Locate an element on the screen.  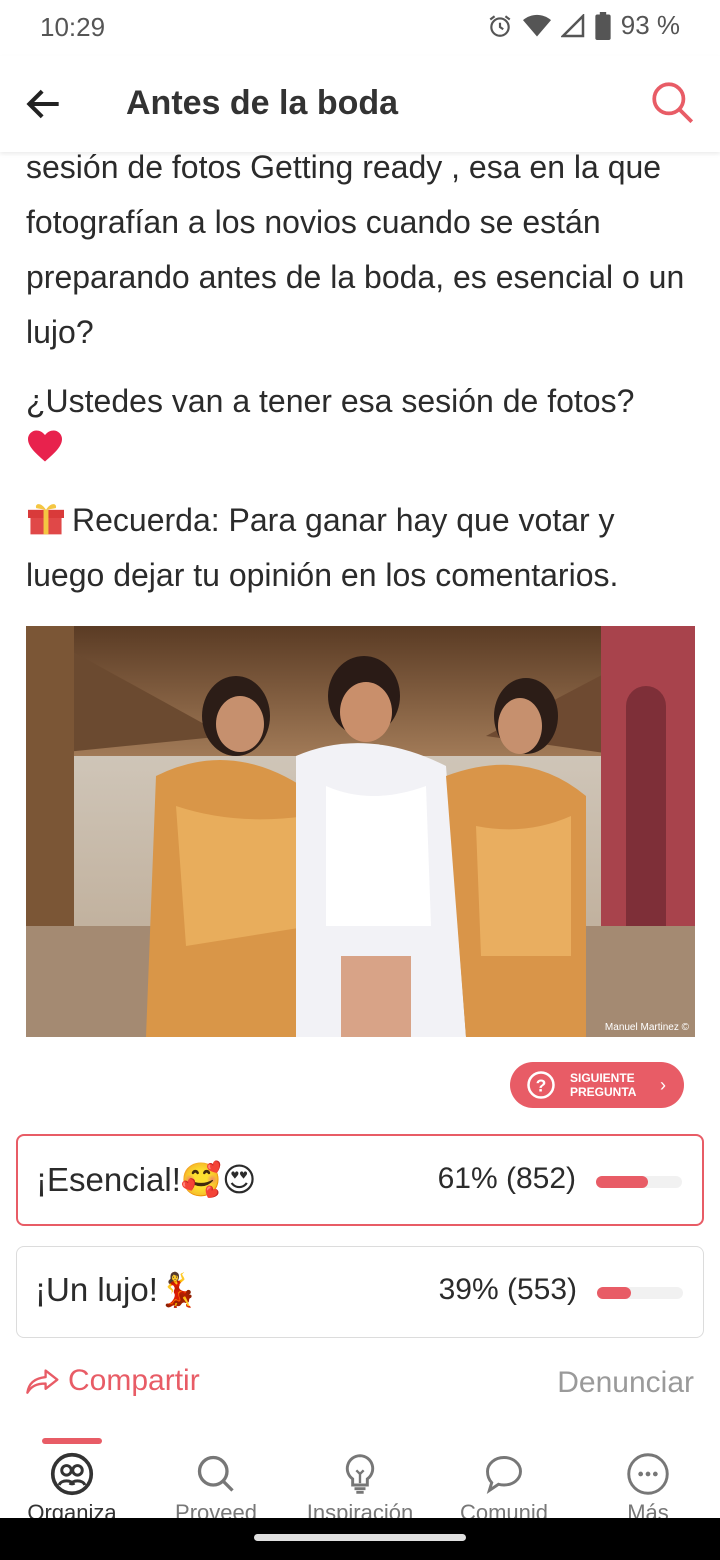
chevron-right-icon: › is located at coordinates (663, 1084).